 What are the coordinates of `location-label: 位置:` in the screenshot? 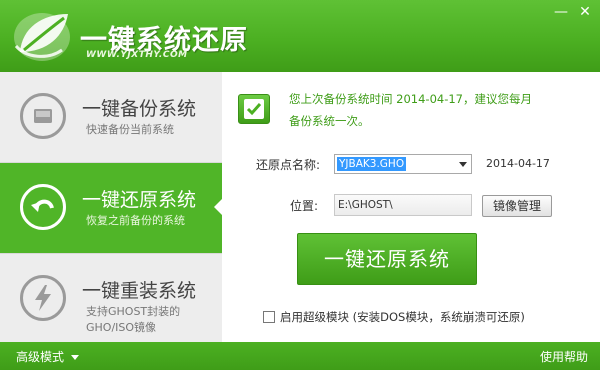 It's located at (304, 206).